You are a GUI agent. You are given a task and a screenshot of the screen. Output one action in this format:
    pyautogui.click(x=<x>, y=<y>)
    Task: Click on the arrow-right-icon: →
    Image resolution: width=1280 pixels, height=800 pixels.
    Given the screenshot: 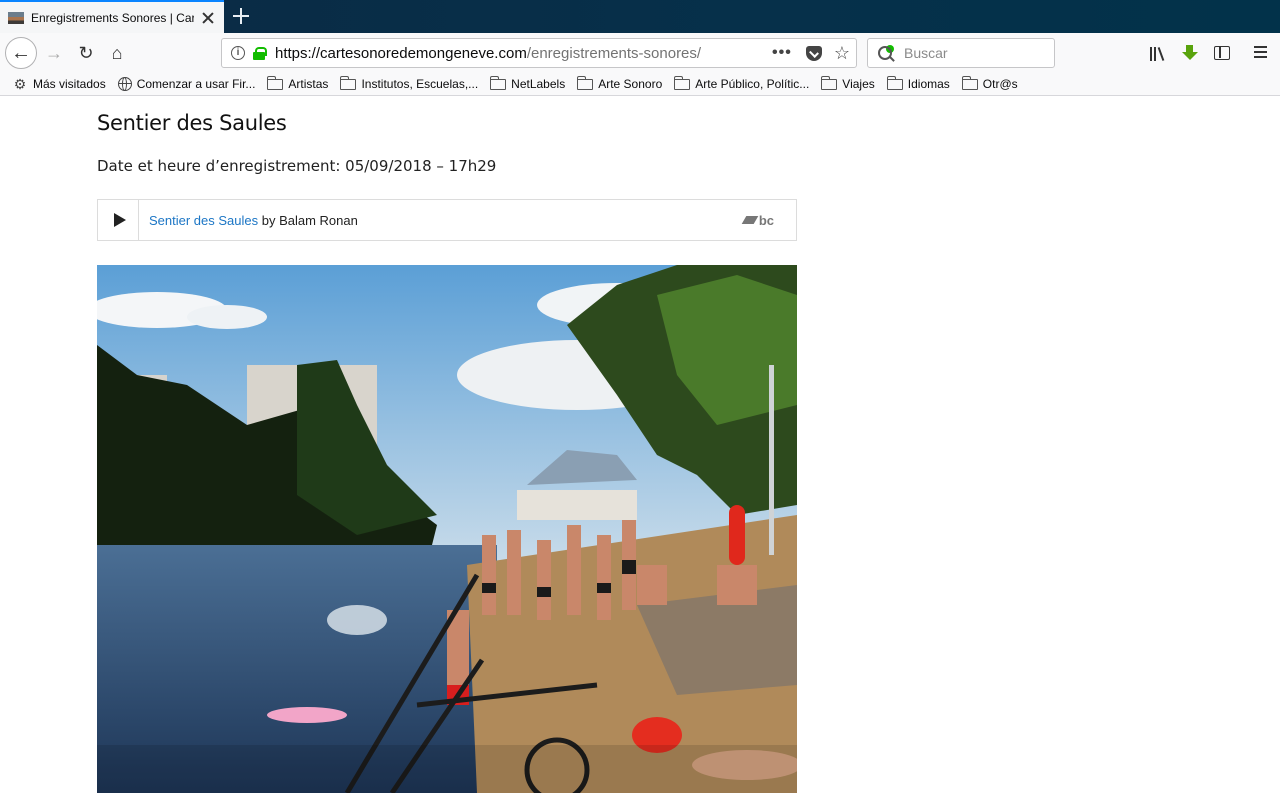 What is the action you would take?
    pyautogui.click(x=54, y=52)
    